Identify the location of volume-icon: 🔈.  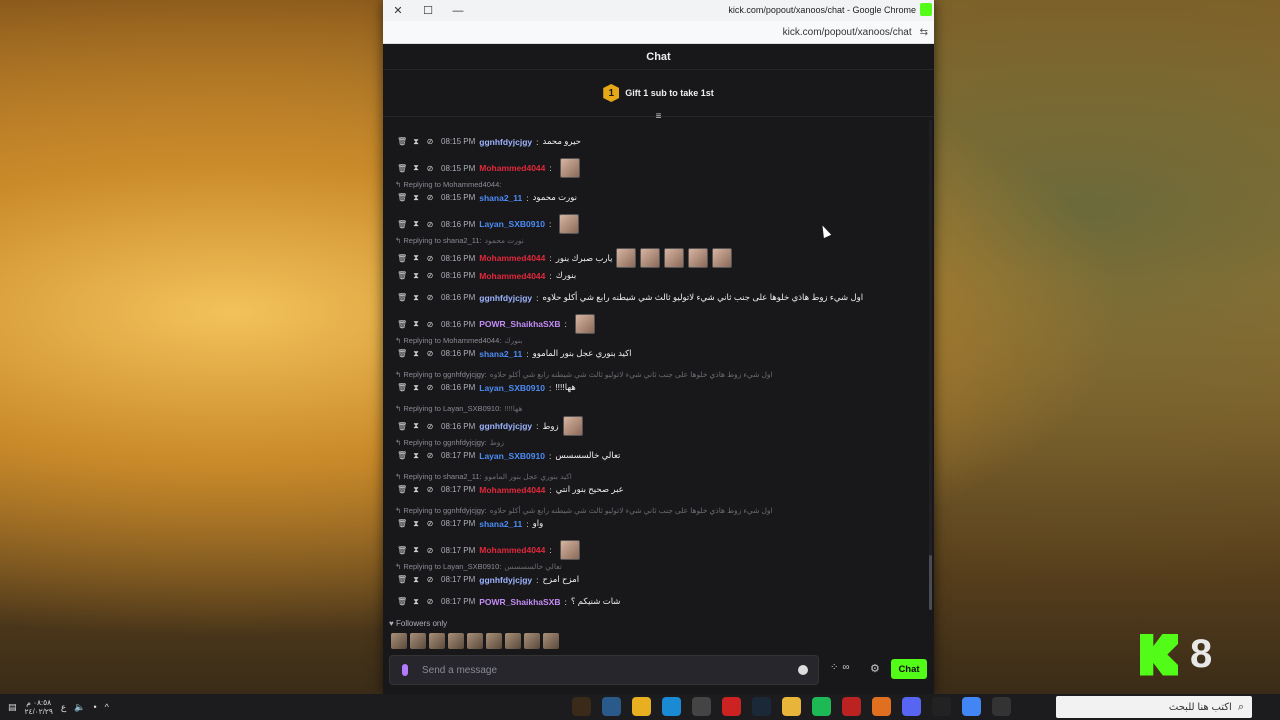
(79, 707).